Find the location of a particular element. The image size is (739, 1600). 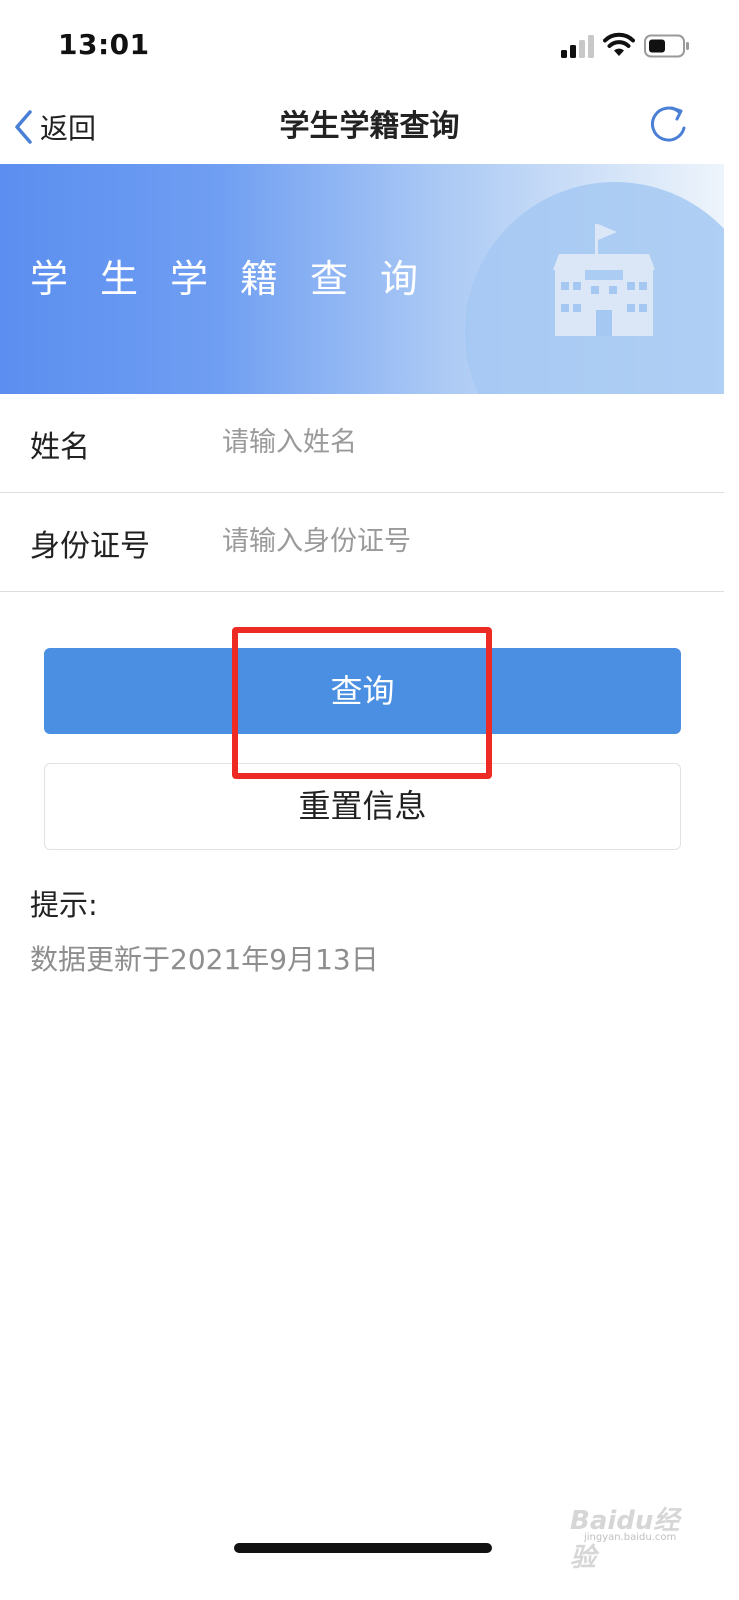

watermark-url: jingyan.baidu.com is located at coordinates (630, 1537).